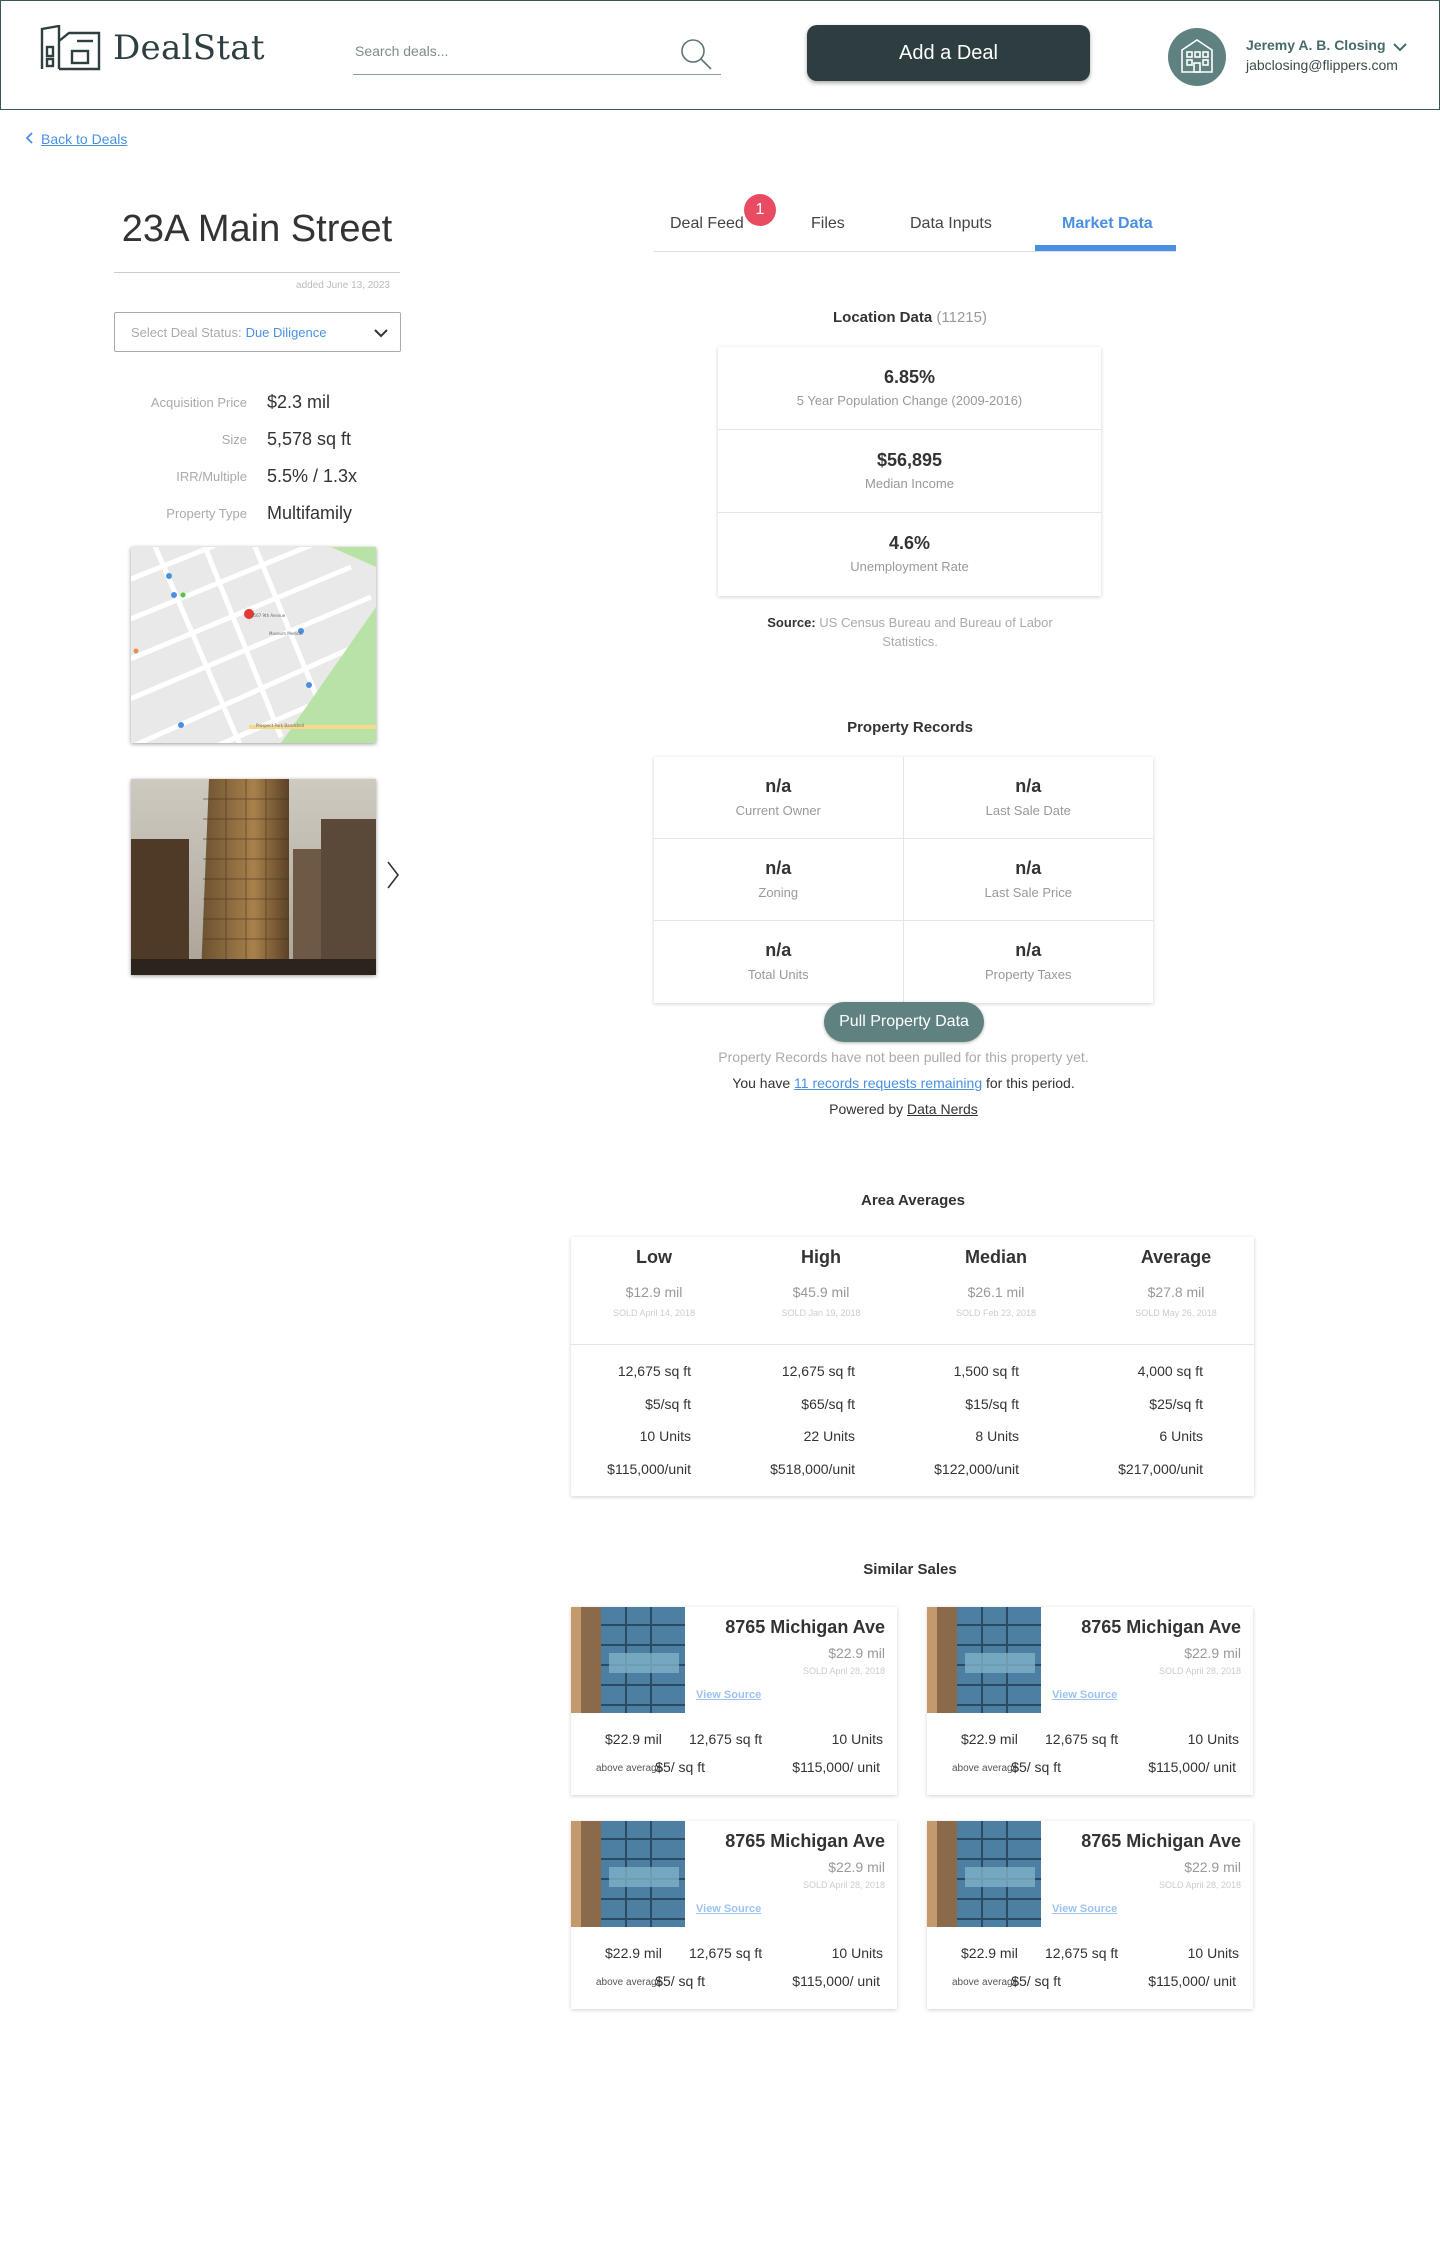  What do you see at coordinates (253, 877) in the screenshot?
I see `property-photo` at bounding box center [253, 877].